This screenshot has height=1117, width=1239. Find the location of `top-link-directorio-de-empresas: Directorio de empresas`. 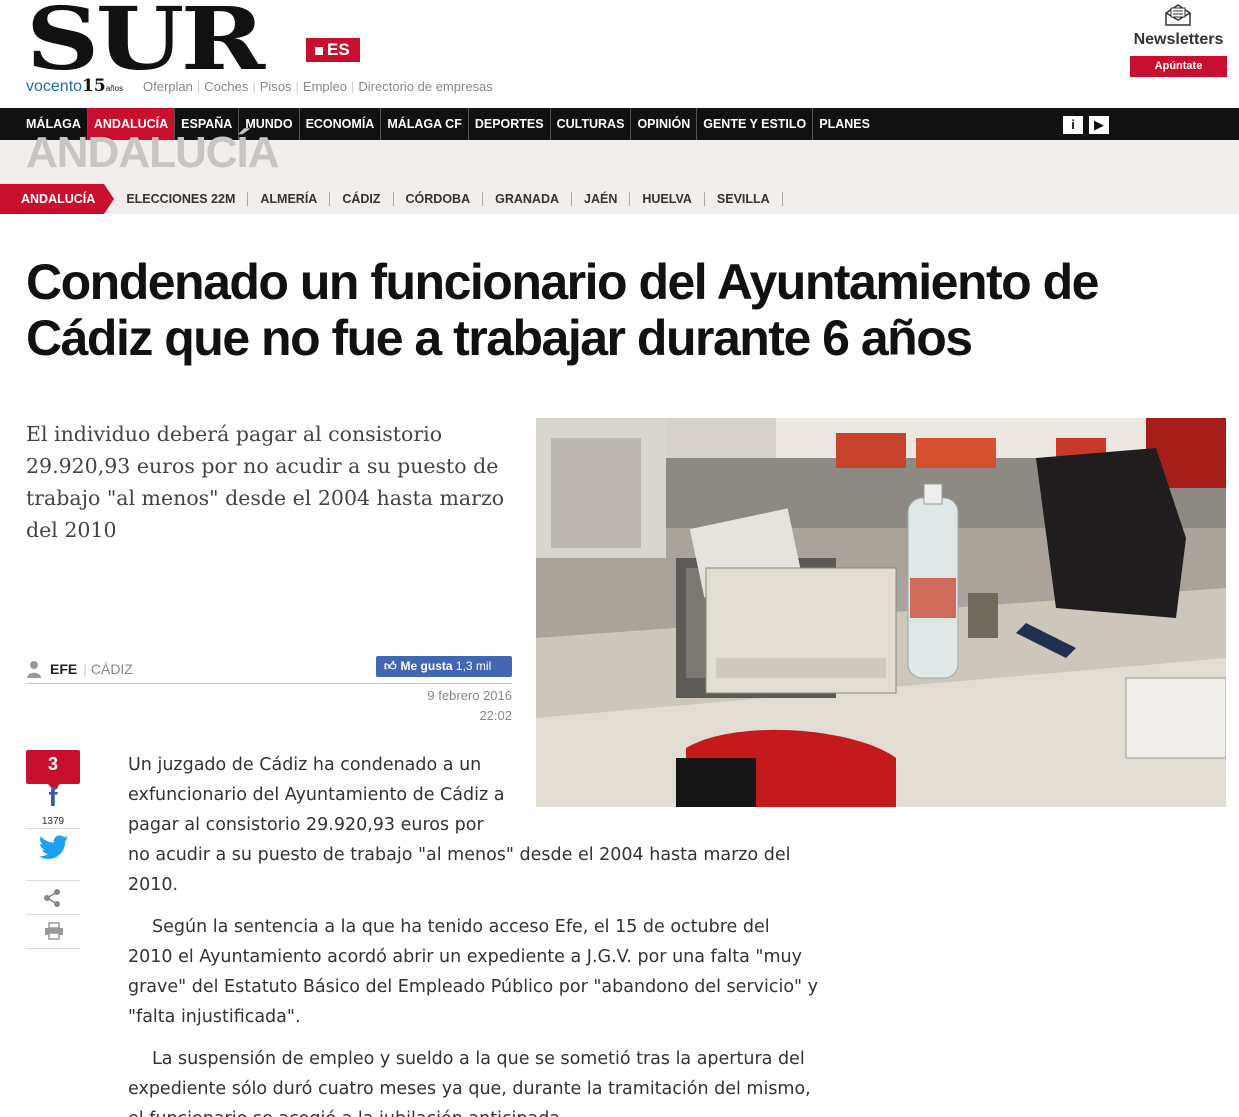

top-link-directorio-de-empresas: Directorio de empresas is located at coordinates (425, 86).